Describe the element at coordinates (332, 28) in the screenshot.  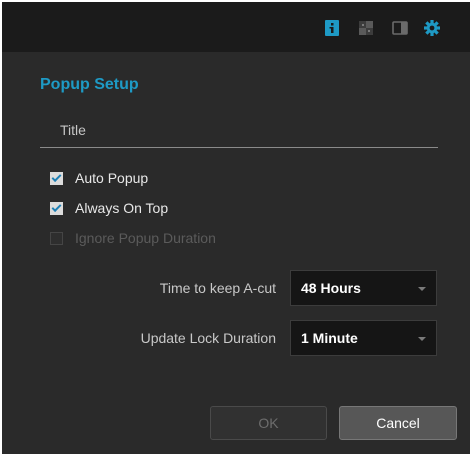
I see `info-icon` at that location.